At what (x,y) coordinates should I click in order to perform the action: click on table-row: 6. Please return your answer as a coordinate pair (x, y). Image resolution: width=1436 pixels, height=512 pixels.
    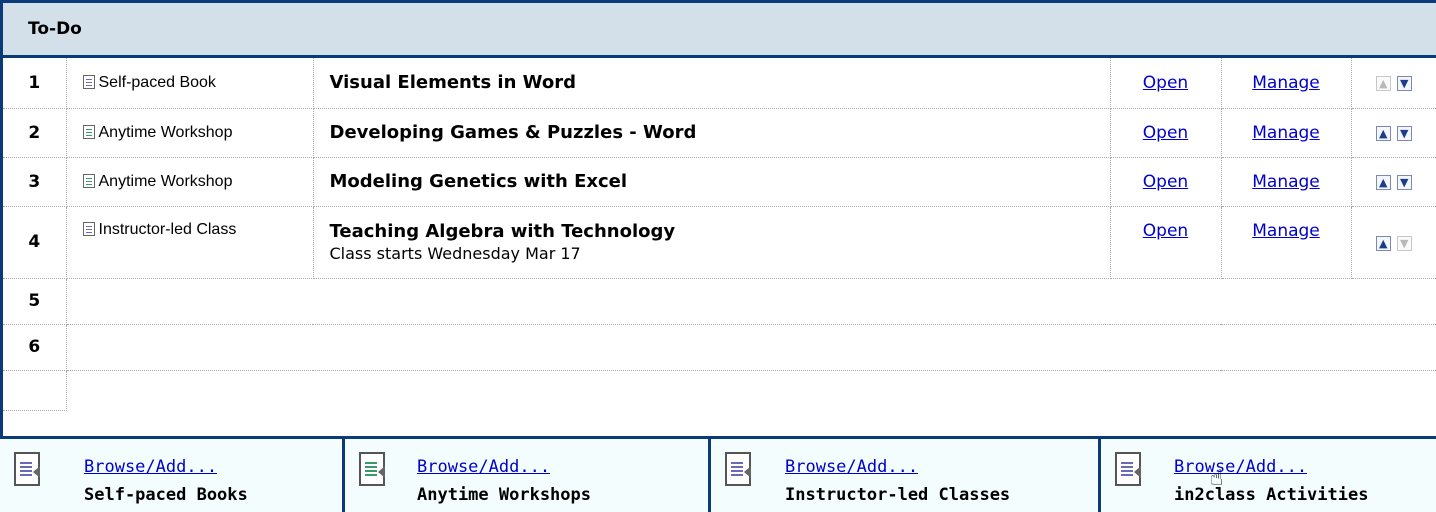
    Looking at the image, I should click on (719, 347).